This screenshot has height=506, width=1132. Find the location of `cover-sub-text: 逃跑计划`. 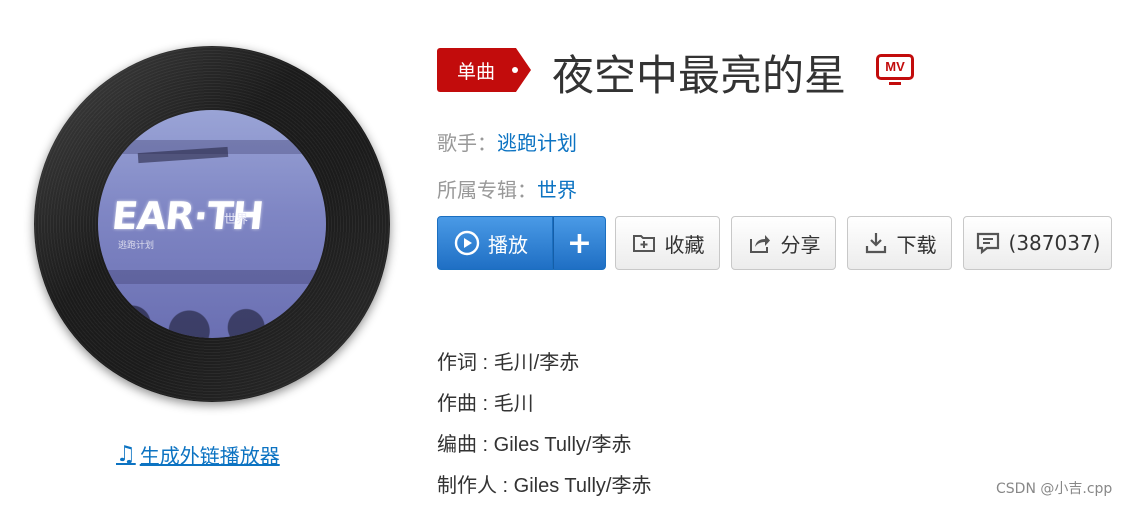

cover-sub-text: 逃跑计划 is located at coordinates (136, 246).